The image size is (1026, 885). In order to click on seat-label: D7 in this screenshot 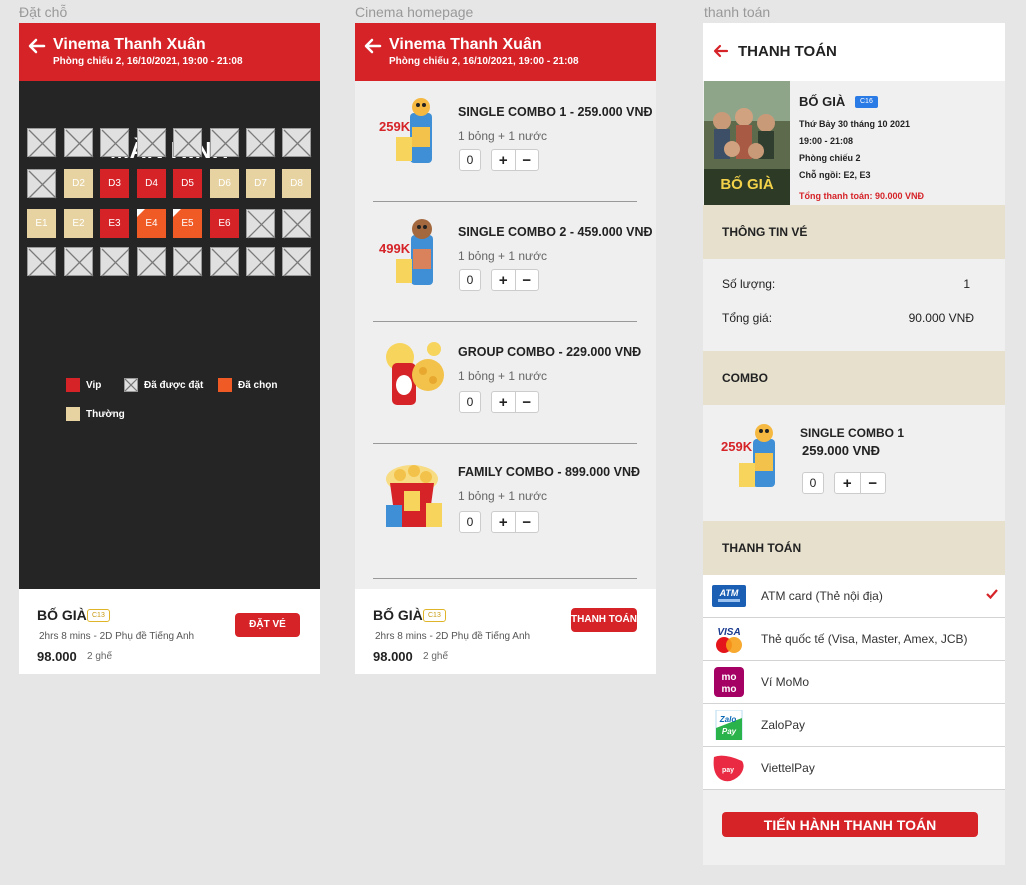, I will do `click(260, 183)`.